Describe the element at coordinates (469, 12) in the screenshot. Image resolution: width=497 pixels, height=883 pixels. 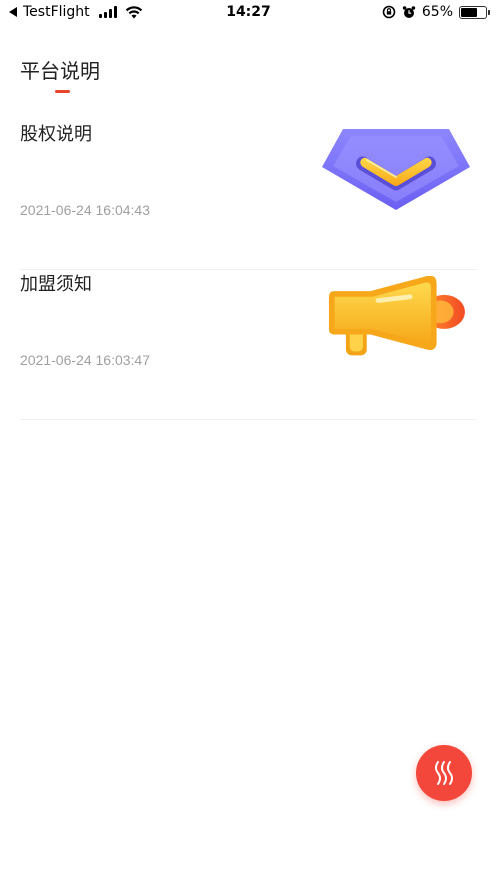
I see `battery-level` at that location.